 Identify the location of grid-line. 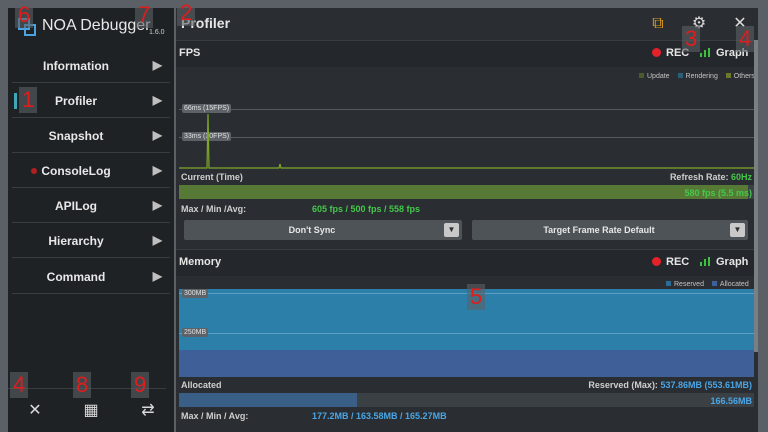
(466, 333).